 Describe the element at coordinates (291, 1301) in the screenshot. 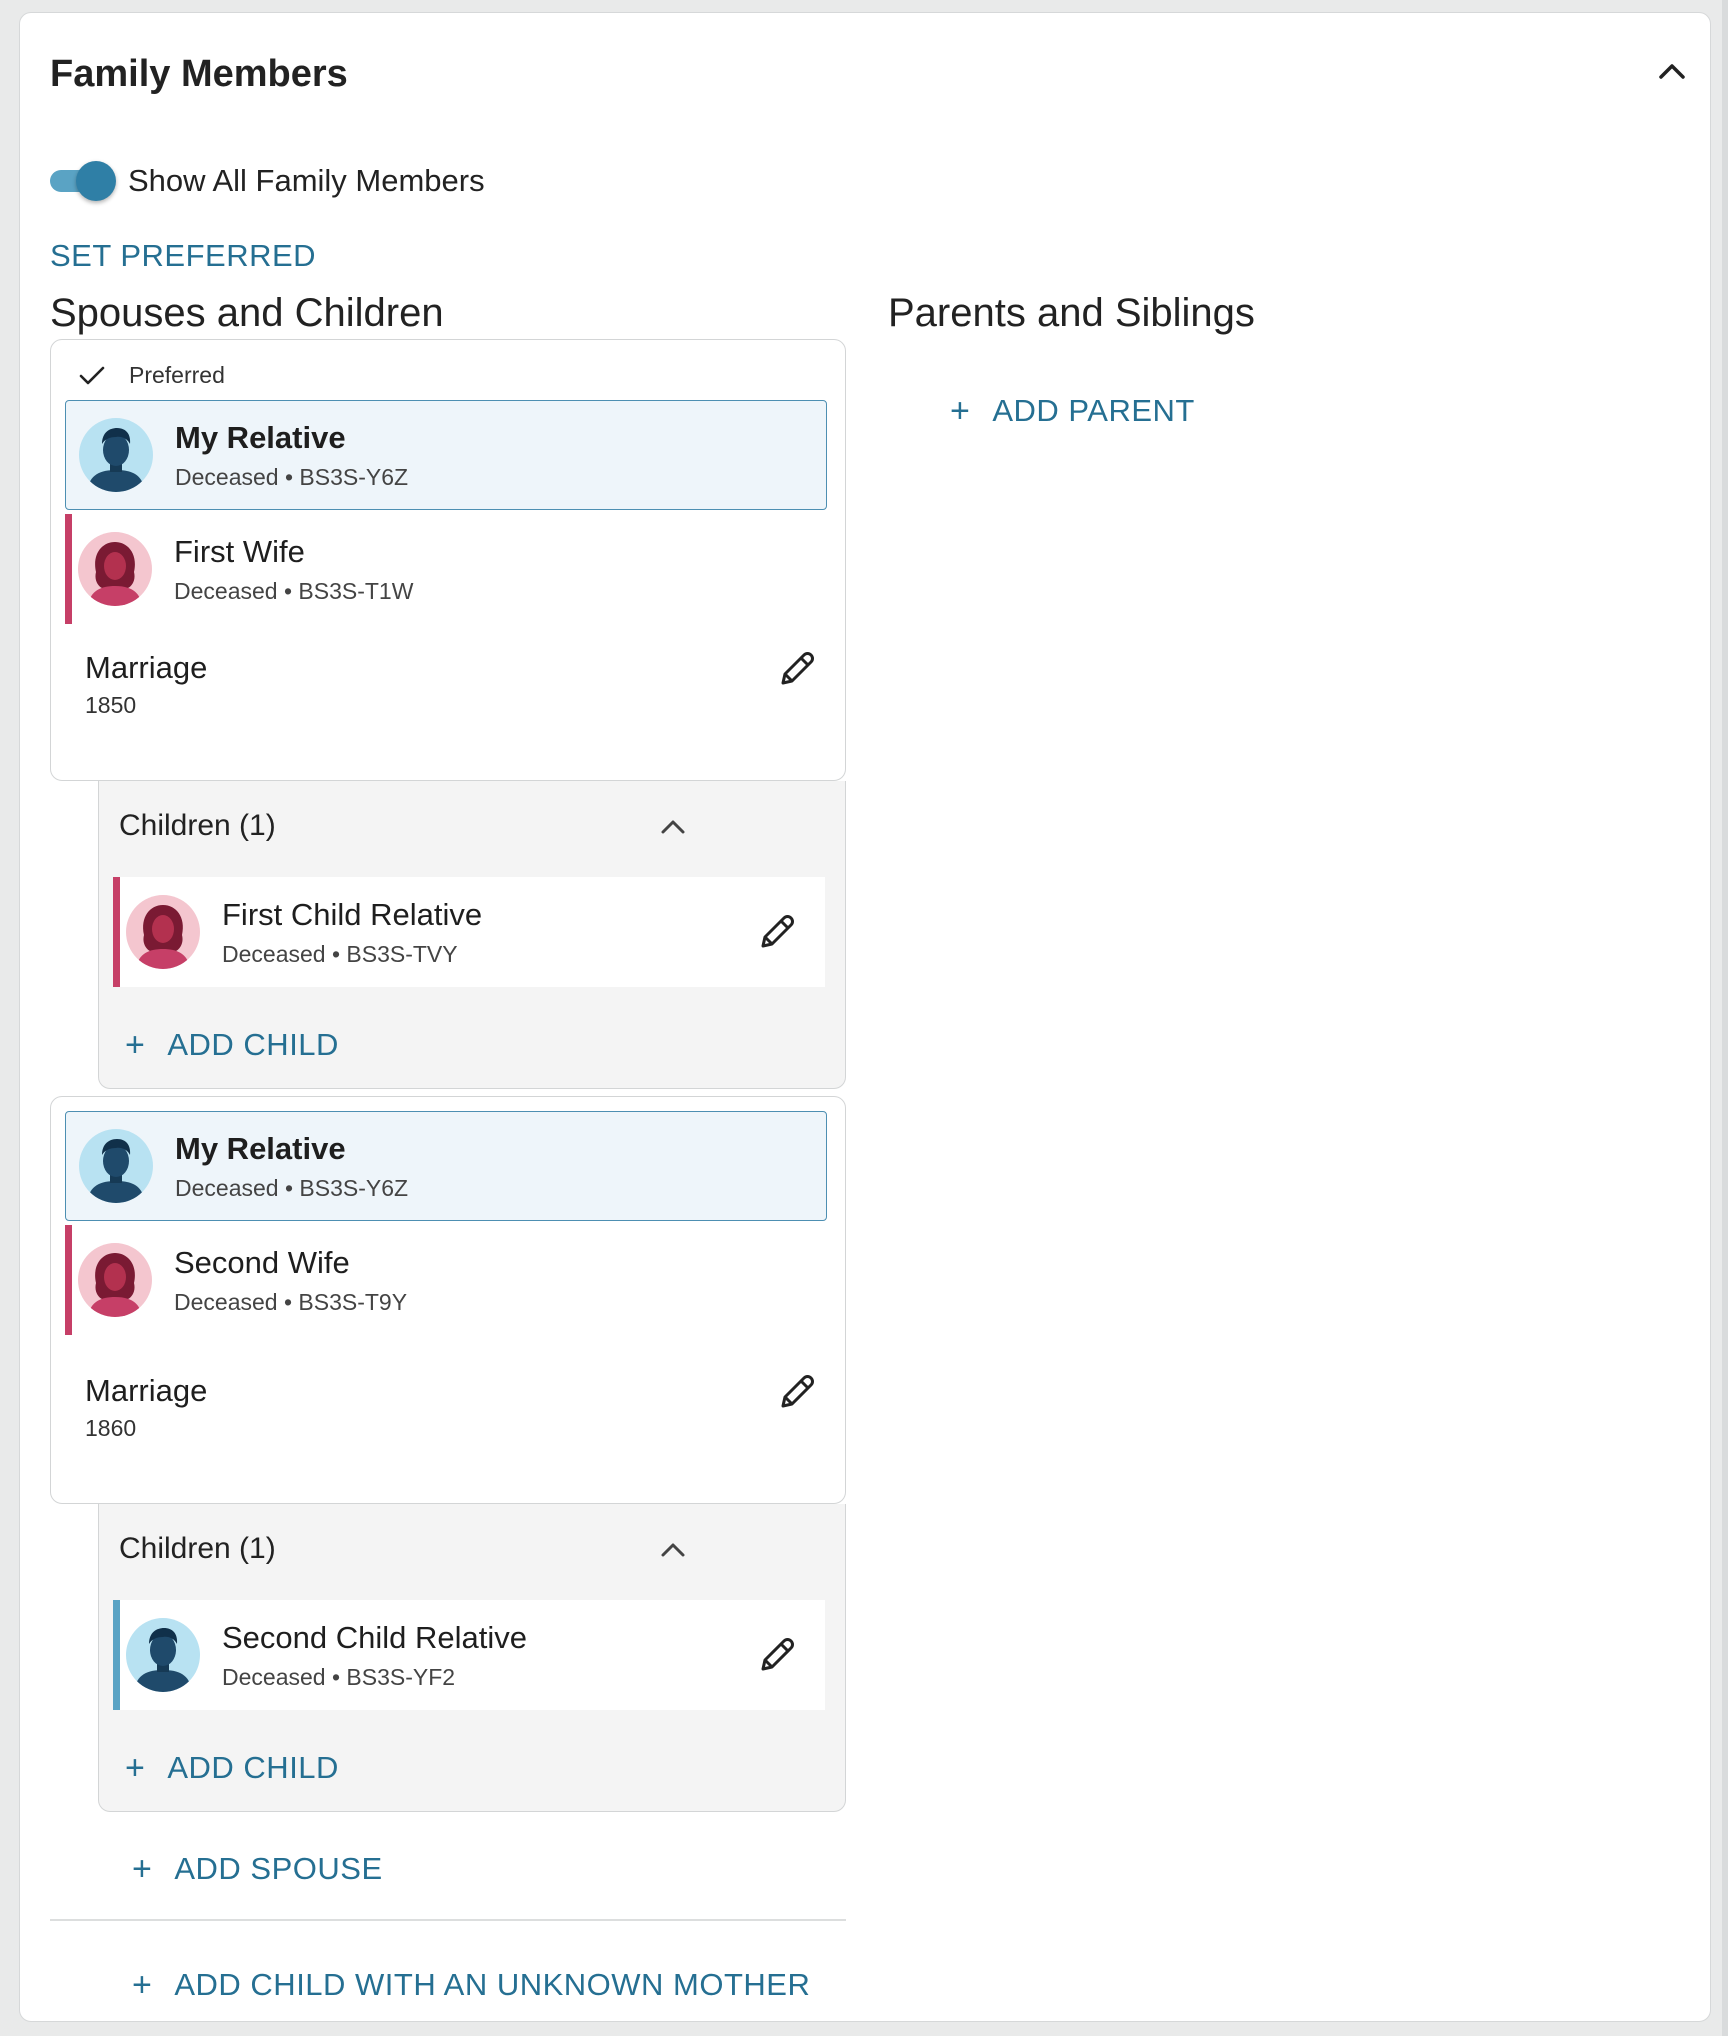

I see `person-meta: Deceased • BS3S-T9Y` at that location.